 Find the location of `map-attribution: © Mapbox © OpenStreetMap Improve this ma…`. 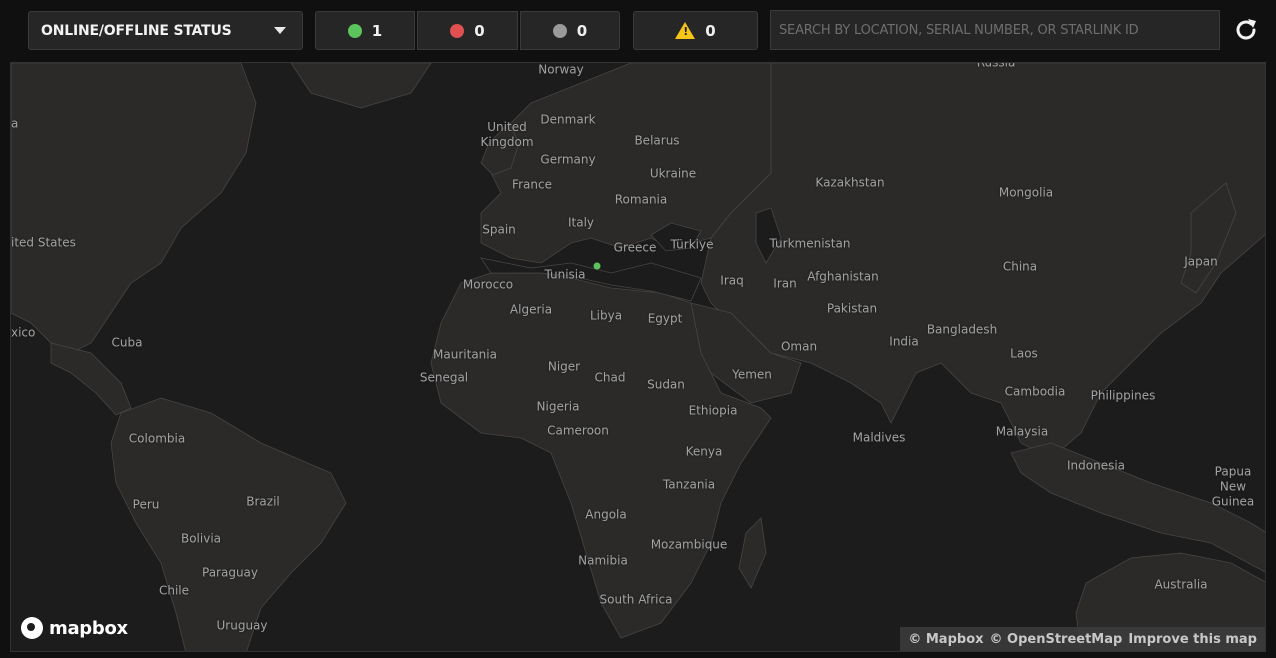

map-attribution: © Mapbox © OpenStreetMap Improve this ma… is located at coordinates (1082, 639).